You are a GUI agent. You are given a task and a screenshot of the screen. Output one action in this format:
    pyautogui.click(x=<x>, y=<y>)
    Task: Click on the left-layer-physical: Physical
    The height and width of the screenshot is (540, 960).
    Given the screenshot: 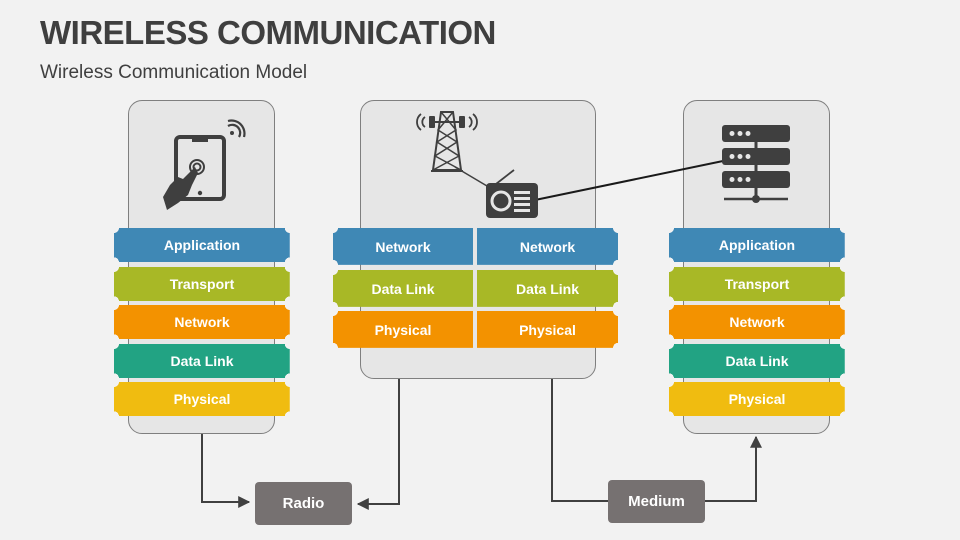 What is the action you would take?
    pyautogui.click(x=202, y=399)
    